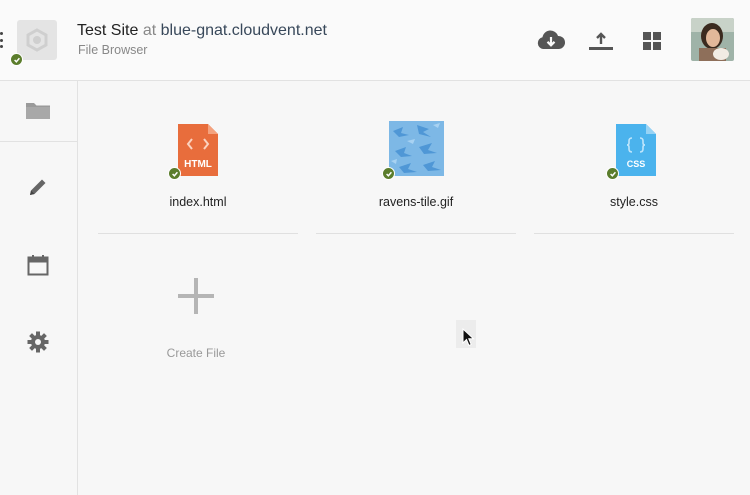 Image resolution: width=750 pixels, height=495 pixels. I want to click on calendar-icon, so click(38, 265).